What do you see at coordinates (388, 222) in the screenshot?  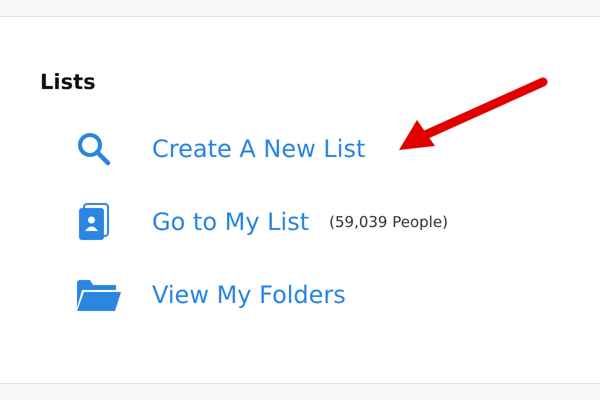 I see `people-count: (59,039 People)` at bounding box center [388, 222].